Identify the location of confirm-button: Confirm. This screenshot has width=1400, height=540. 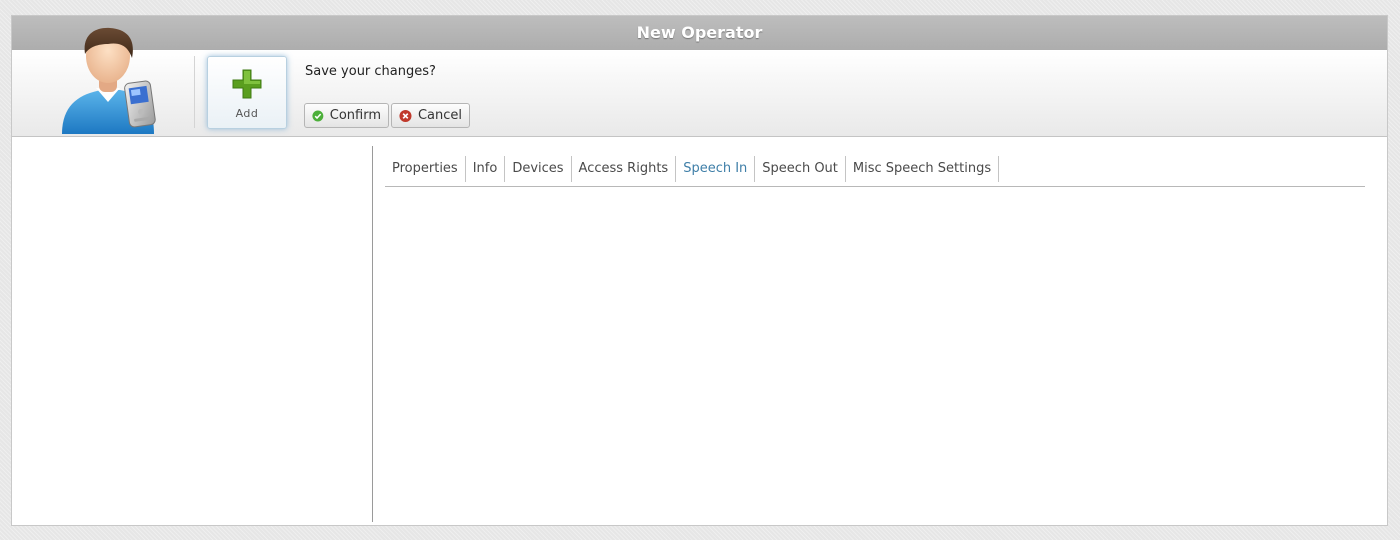
(346, 115).